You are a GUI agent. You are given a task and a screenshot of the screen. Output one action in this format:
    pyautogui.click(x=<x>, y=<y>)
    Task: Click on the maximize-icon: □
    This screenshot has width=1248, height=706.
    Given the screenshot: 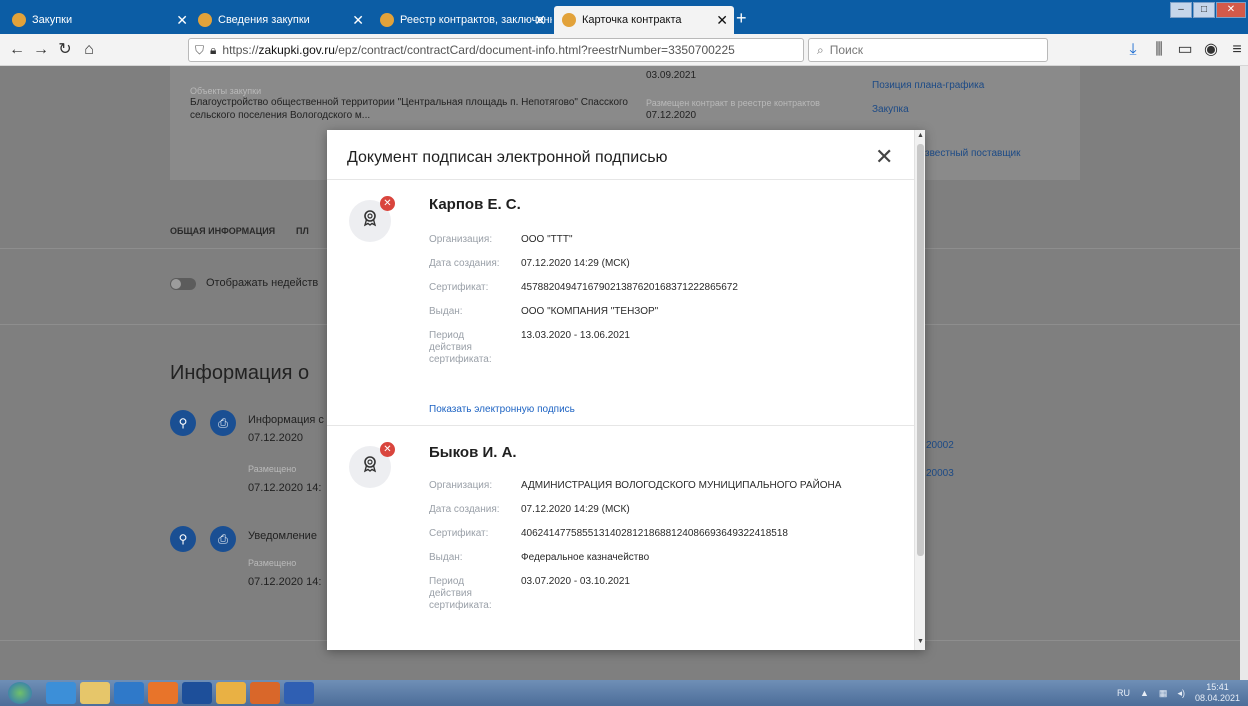 What is the action you would take?
    pyautogui.click(x=1204, y=10)
    